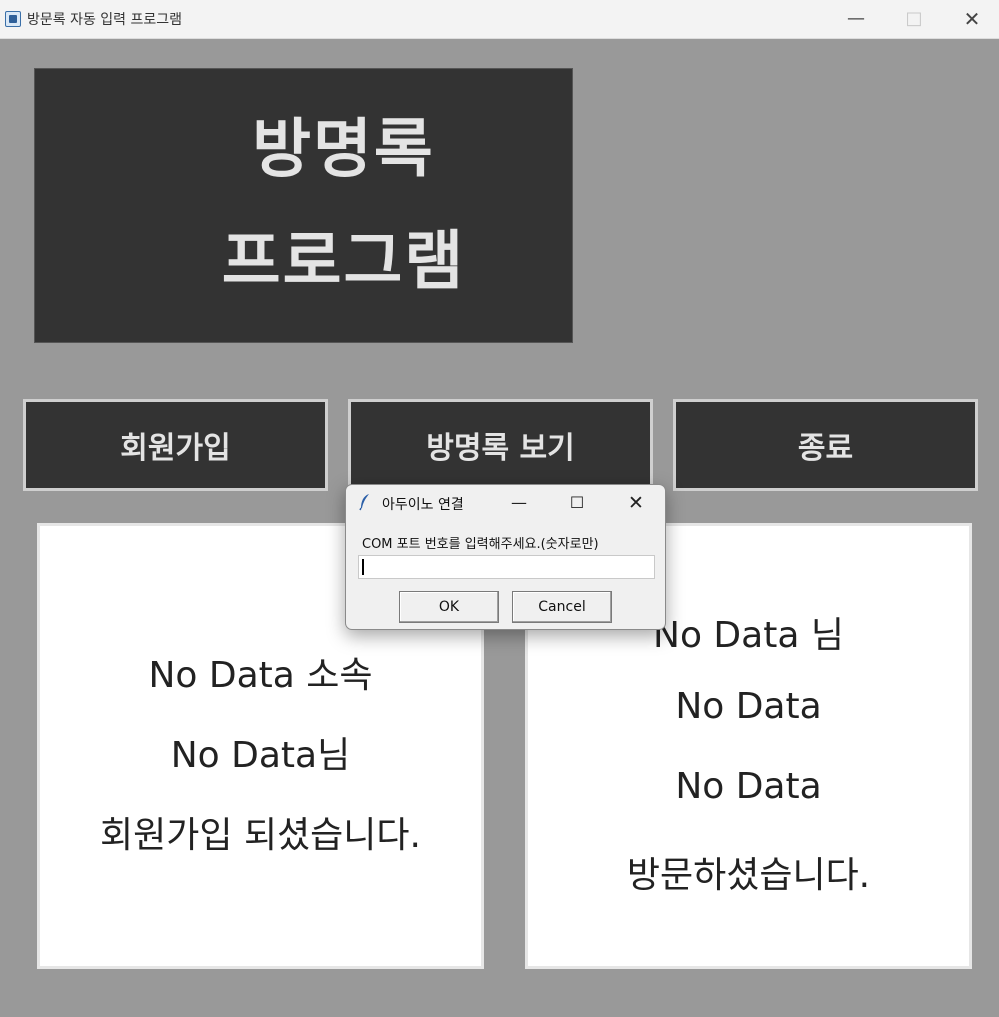 This screenshot has width=999, height=1017. What do you see at coordinates (364, 502) in the screenshot?
I see `feather-icon` at bounding box center [364, 502].